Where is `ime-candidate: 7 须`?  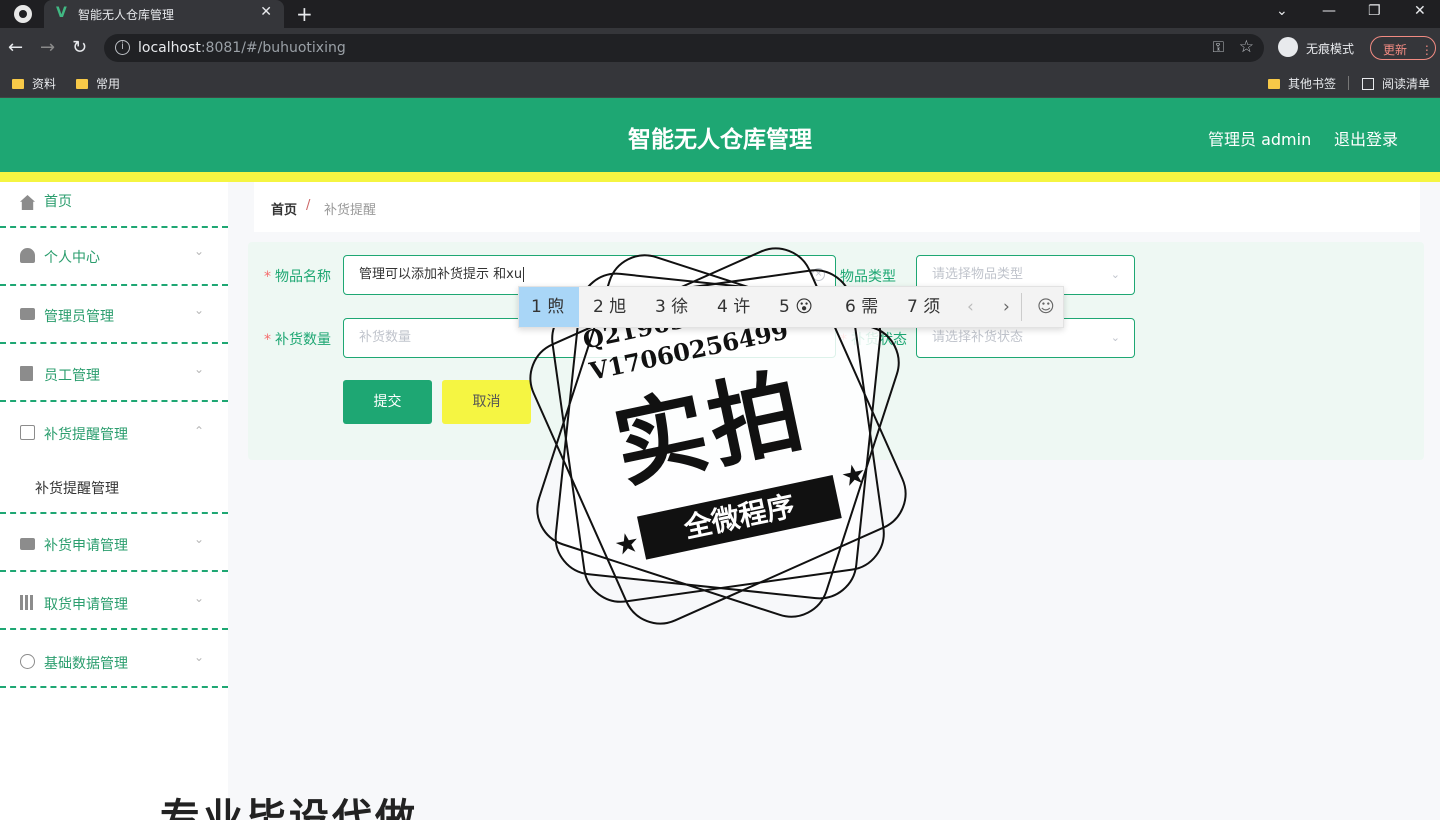
ime-candidate: 7 须 is located at coordinates (923, 307).